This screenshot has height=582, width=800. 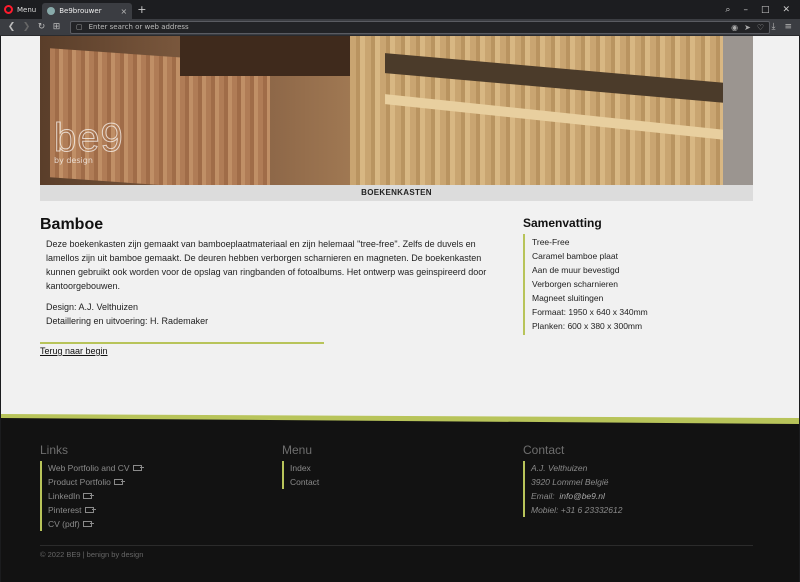 I want to click on contact-city: 3920 Lommel België, so click(x=570, y=482).